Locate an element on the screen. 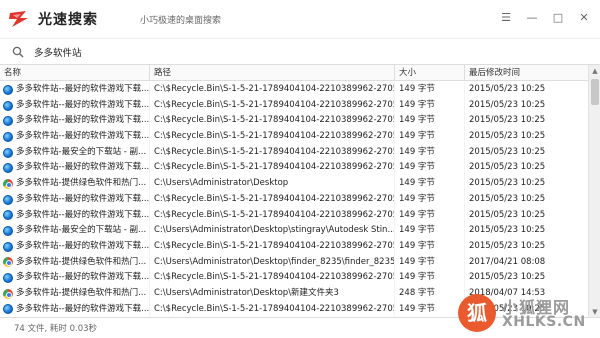  search-bar is located at coordinates (300, 51).